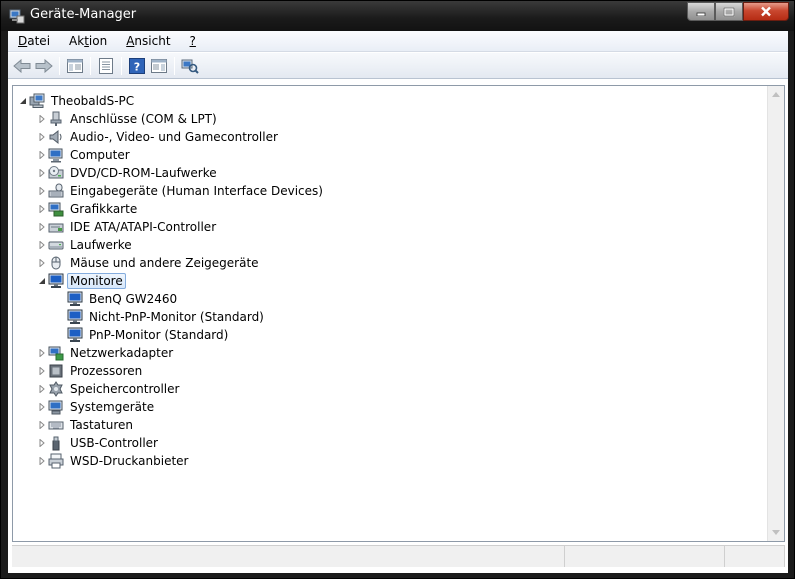  I want to click on title-bar: Geräte-Manager, so click(397, 16).